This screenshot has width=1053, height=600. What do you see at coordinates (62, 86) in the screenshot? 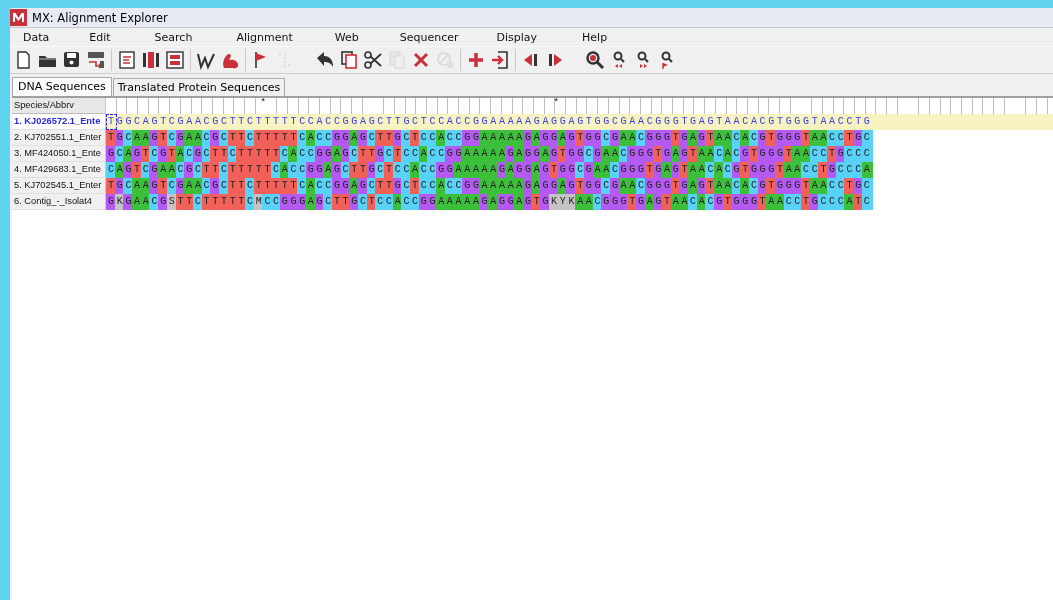
I see `tab: DNA Sequences` at bounding box center [62, 86].